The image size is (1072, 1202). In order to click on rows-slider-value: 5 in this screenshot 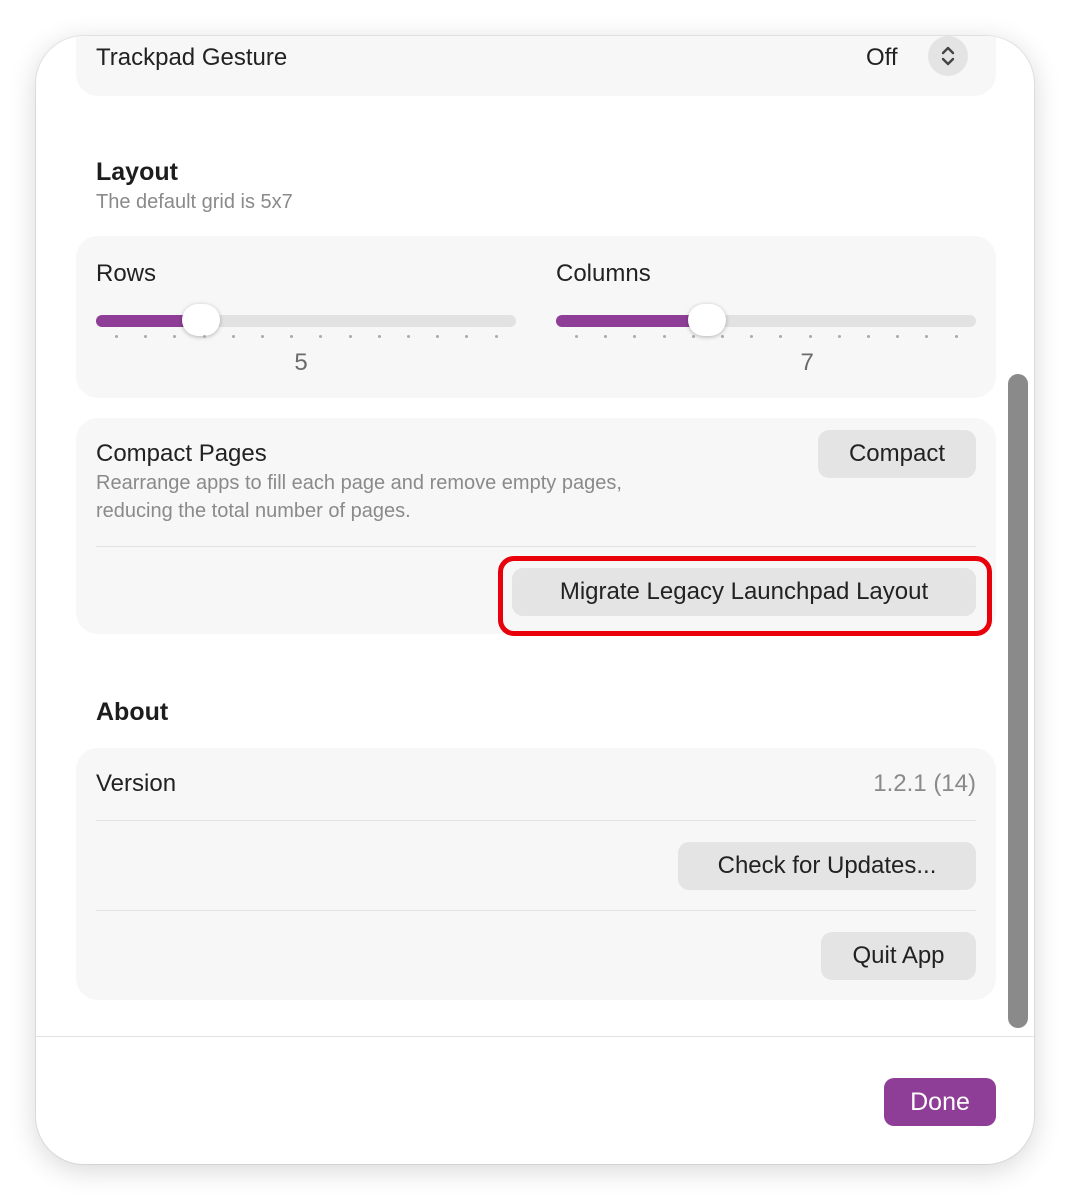, I will do `click(301, 362)`.